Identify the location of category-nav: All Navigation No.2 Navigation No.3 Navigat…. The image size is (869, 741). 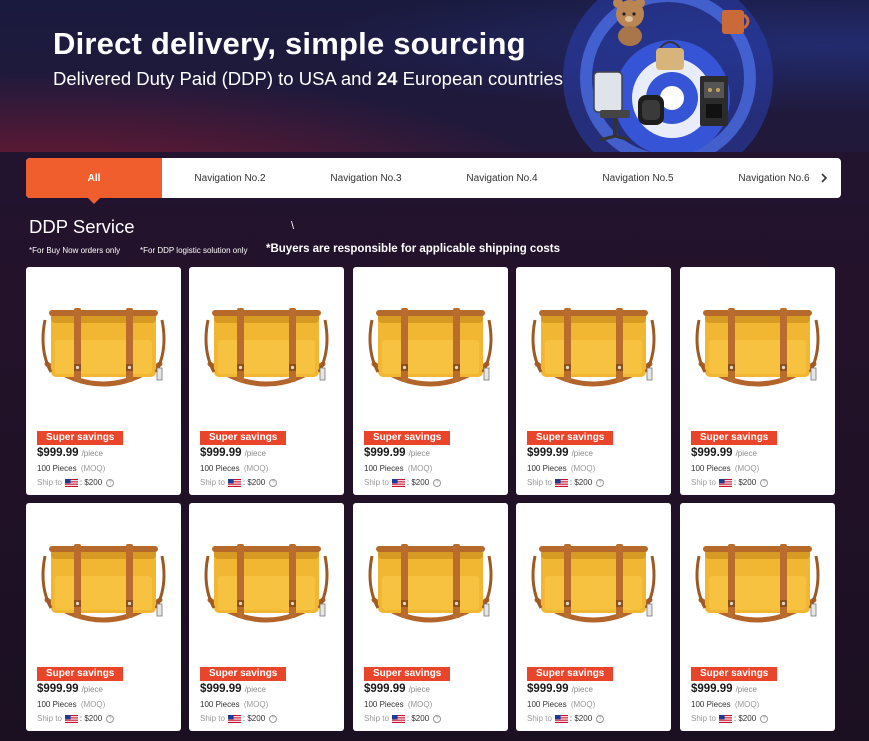
(433, 181).